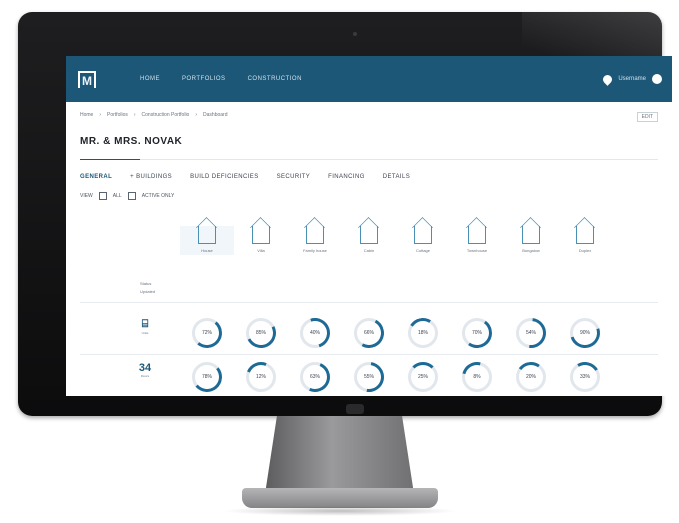 The height and width of the screenshot is (523, 679). What do you see at coordinates (215, 115) in the screenshot?
I see `breadcrumb-item: Dashboard` at bounding box center [215, 115].